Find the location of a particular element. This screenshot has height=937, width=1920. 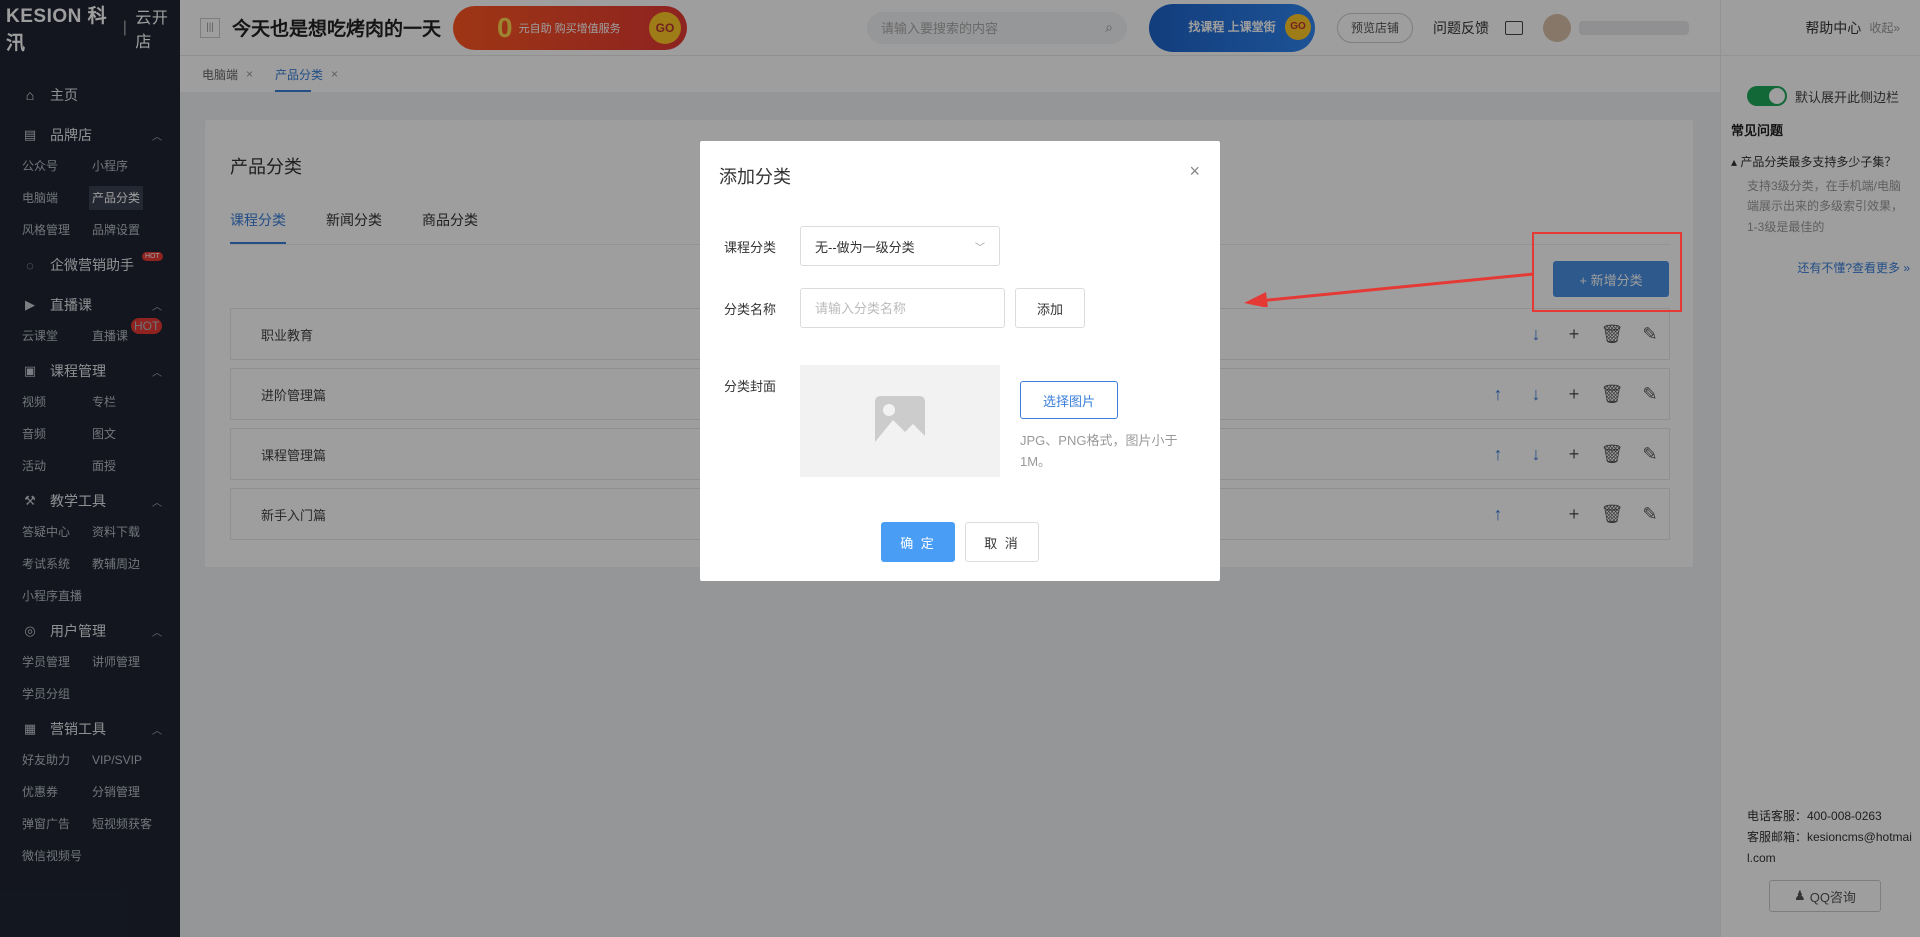

chevron-down-icon: ﹀ is located at coordinates (980, 248).